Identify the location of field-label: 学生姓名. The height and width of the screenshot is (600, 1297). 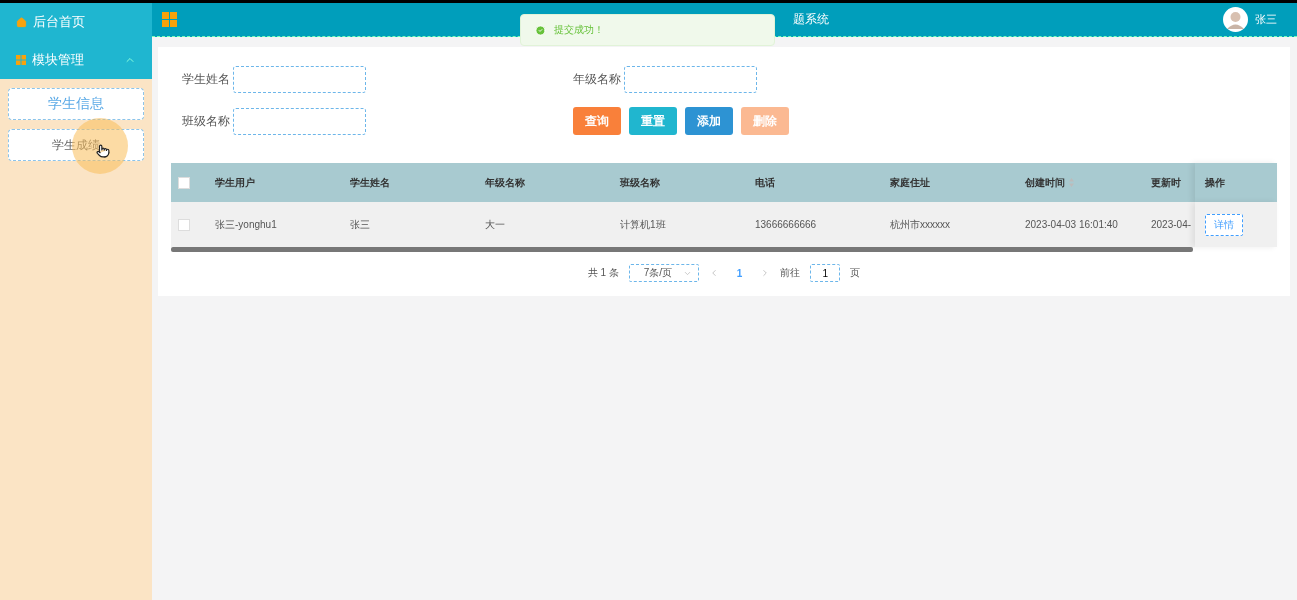
(204, 79).